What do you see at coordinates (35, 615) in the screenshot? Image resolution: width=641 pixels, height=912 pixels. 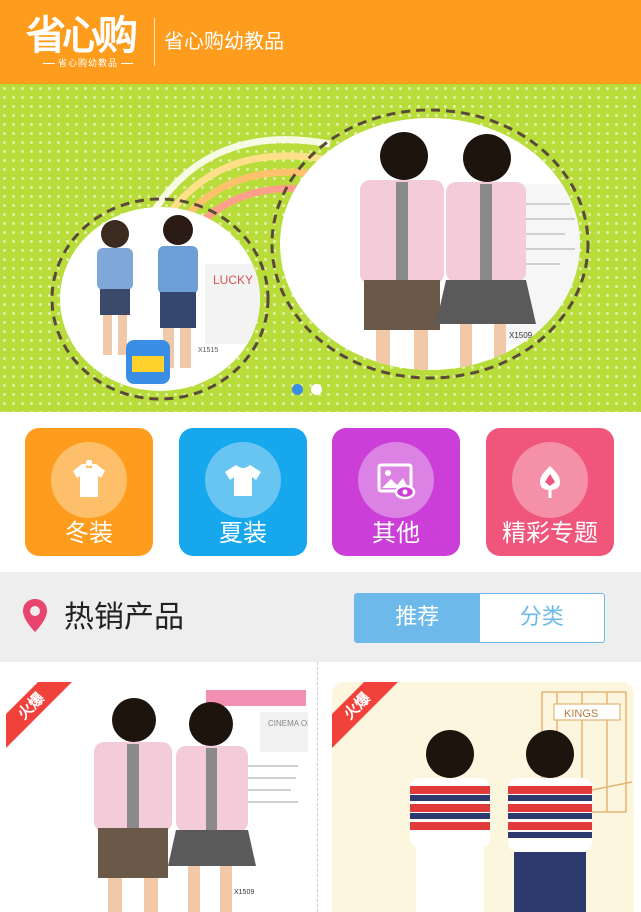 I see `location-pin-icon` at bounding box center [35, 615].